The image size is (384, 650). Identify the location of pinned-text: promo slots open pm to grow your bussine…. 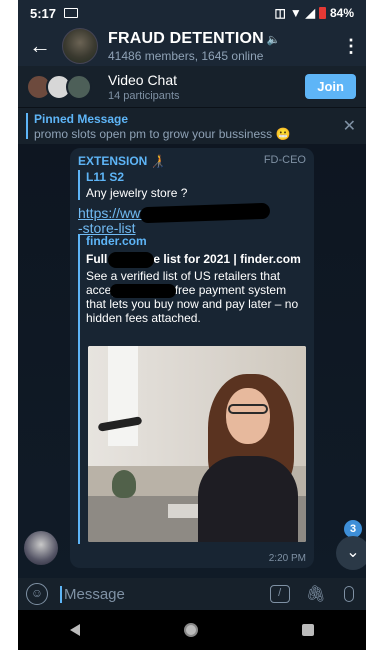
(162, 133).